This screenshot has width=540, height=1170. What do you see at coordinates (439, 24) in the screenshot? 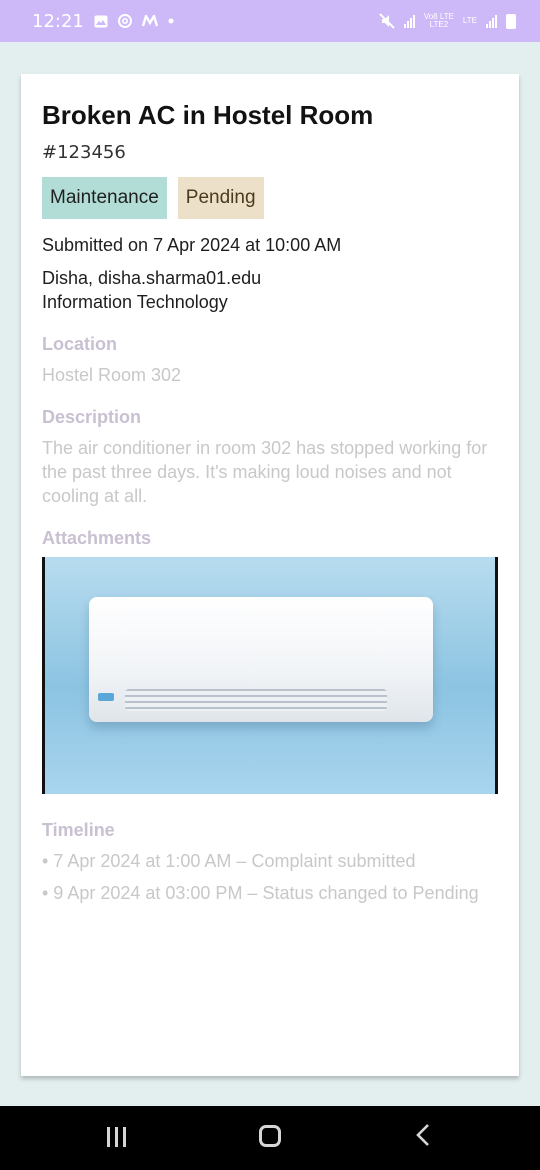
I see `lte2-text: LTE2` at bounding box center [439, 24].